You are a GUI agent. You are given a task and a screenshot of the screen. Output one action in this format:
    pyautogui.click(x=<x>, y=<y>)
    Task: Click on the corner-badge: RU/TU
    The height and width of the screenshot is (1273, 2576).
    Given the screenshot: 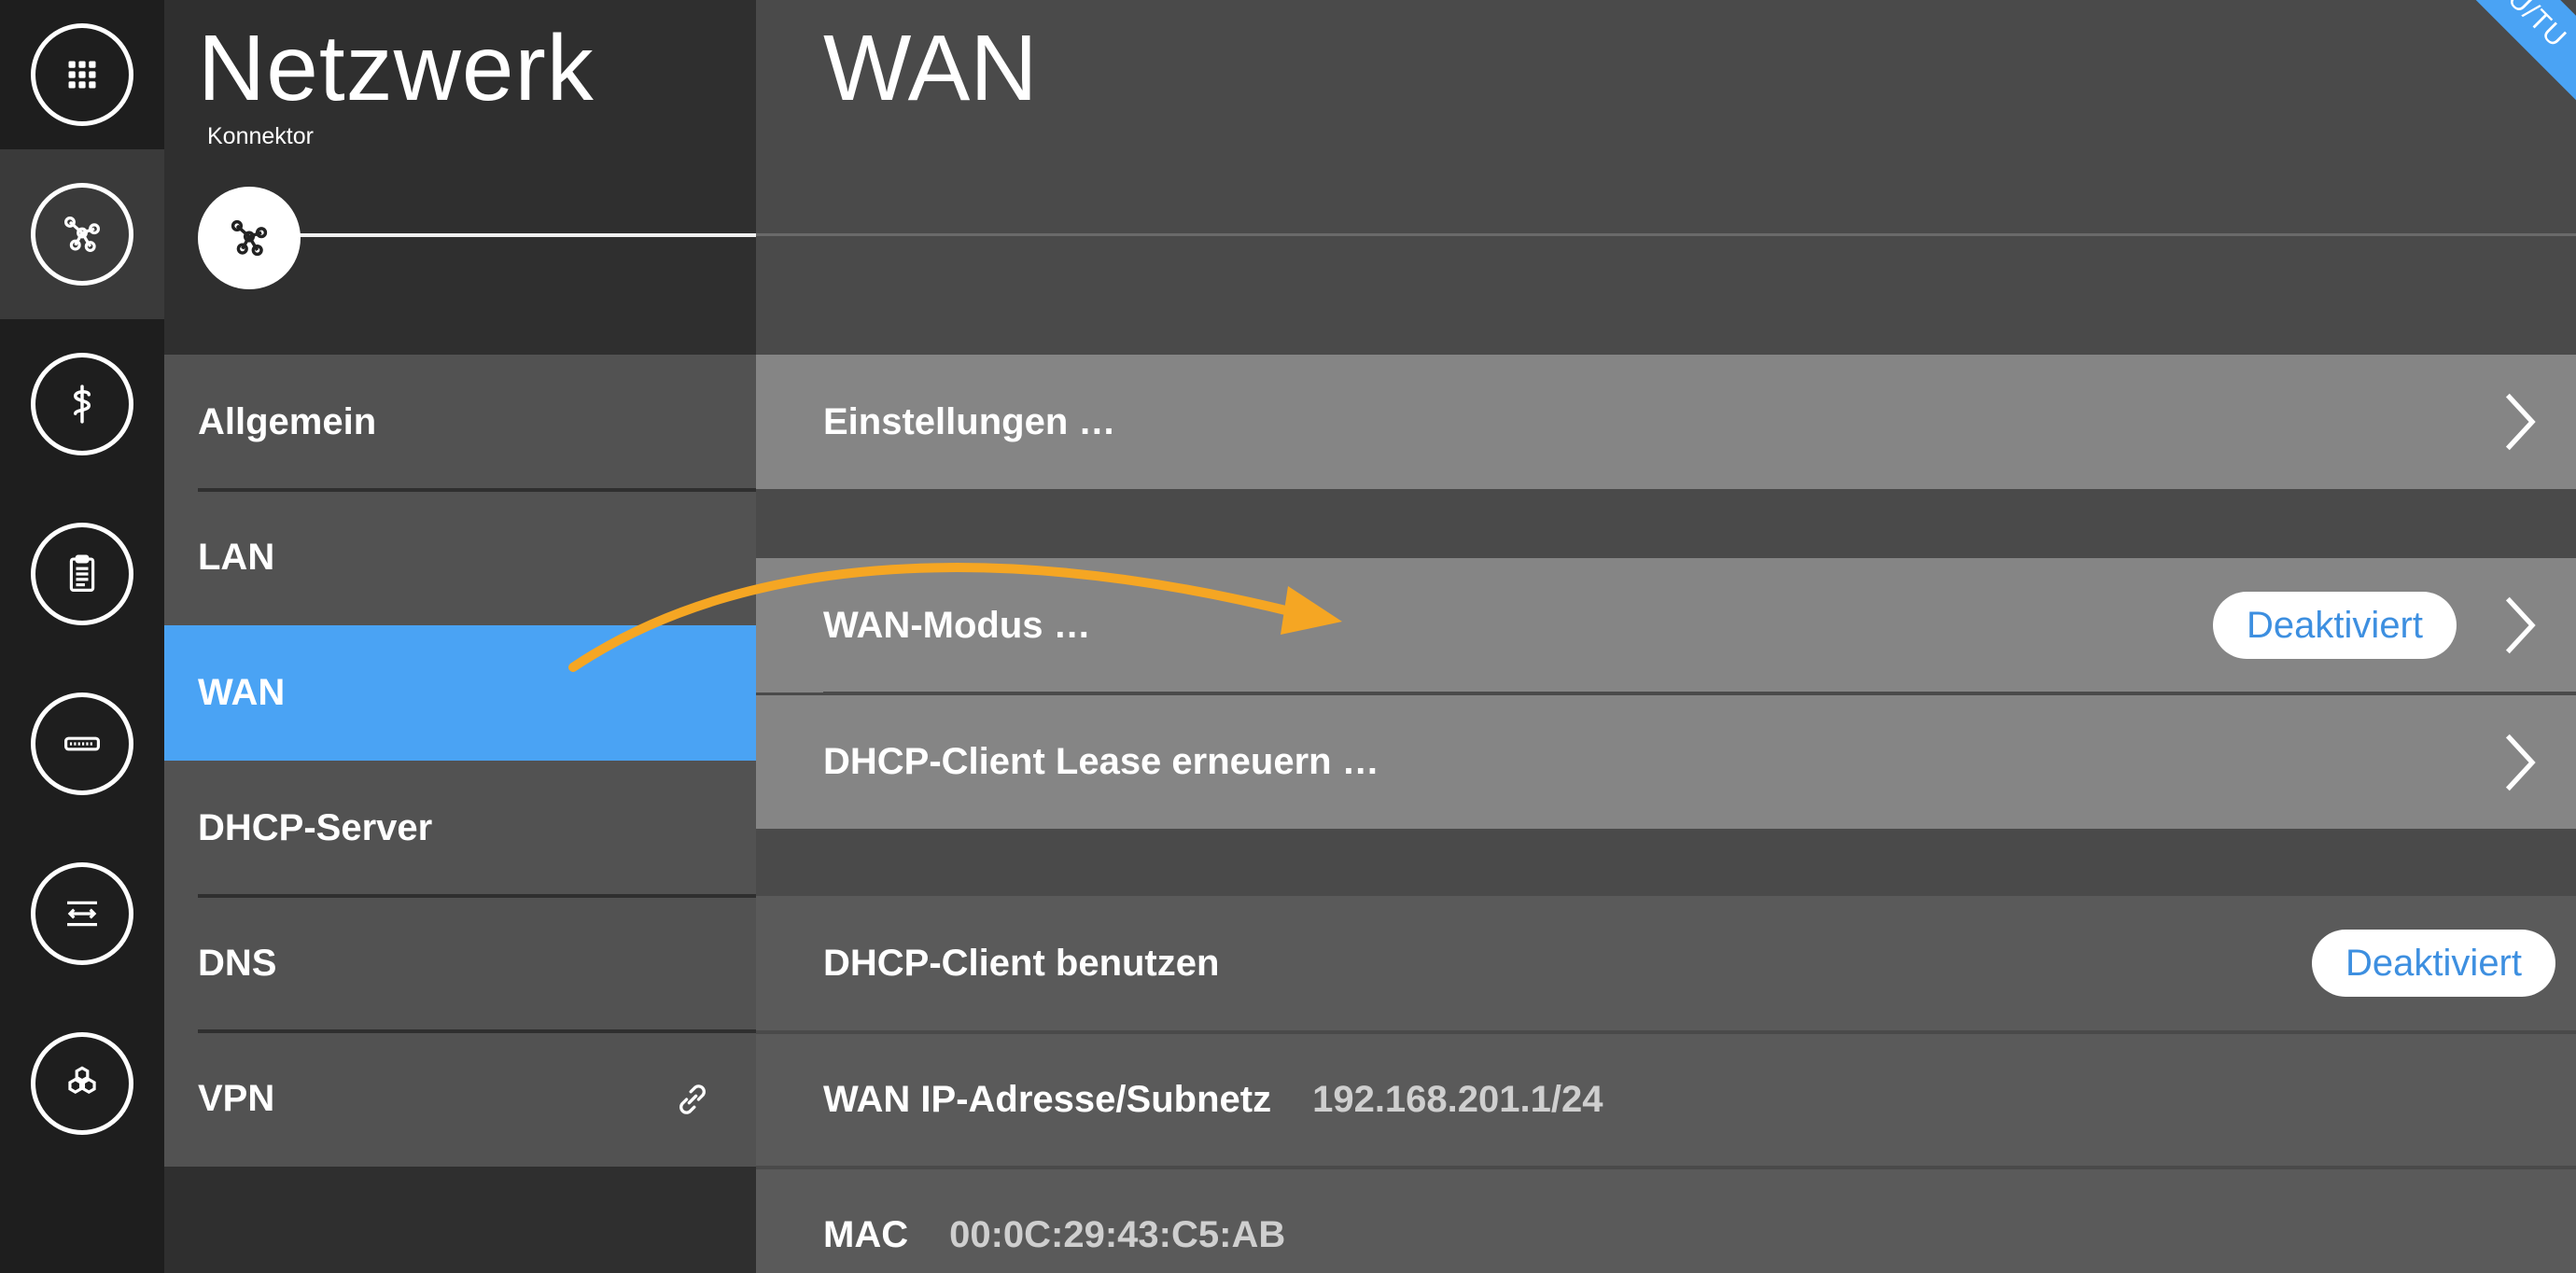 What is the action you would take?
    pyautogui.click(x=2489, y=69)
    